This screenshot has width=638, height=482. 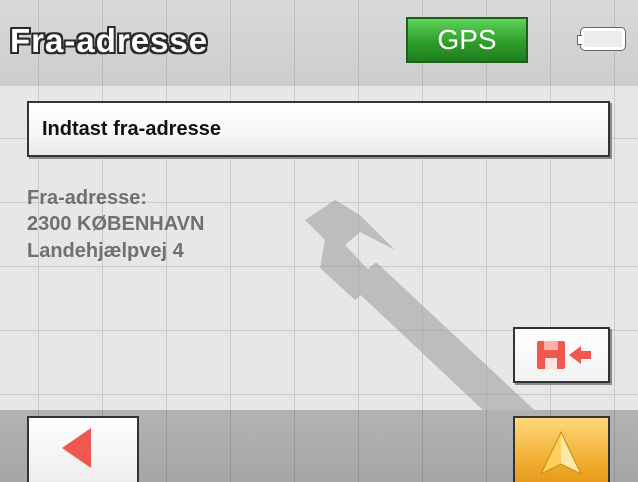 I want to click on back-button, so click(x=83, y=449).